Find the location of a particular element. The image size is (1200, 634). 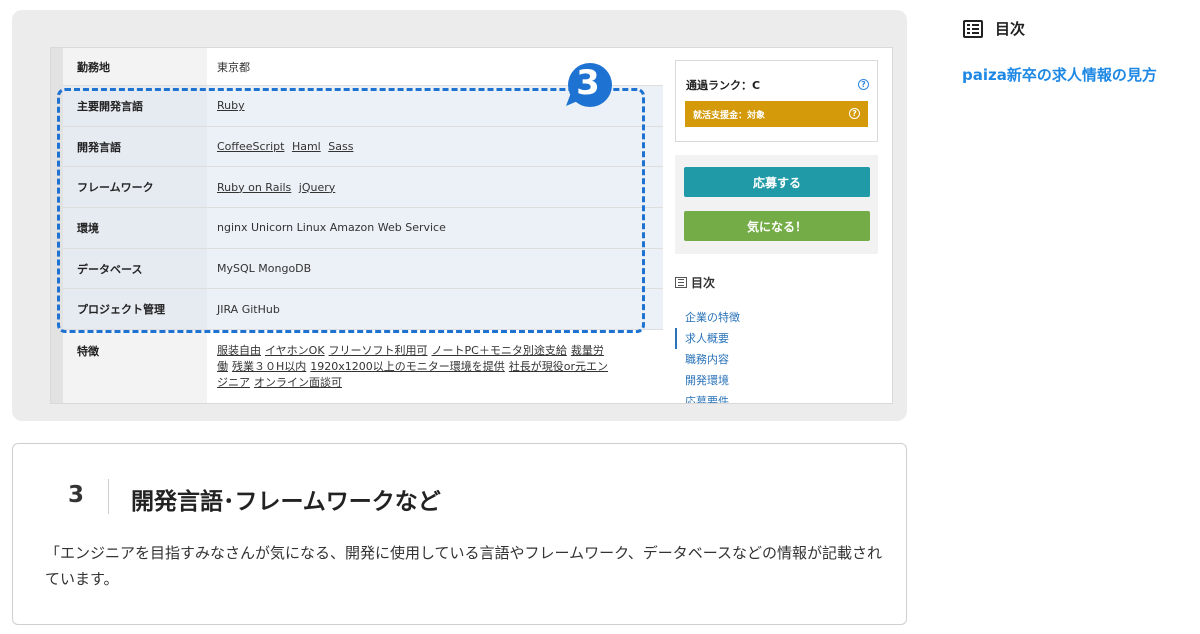

feature-link: イヤホンOK is located at coordinates (295, 350).